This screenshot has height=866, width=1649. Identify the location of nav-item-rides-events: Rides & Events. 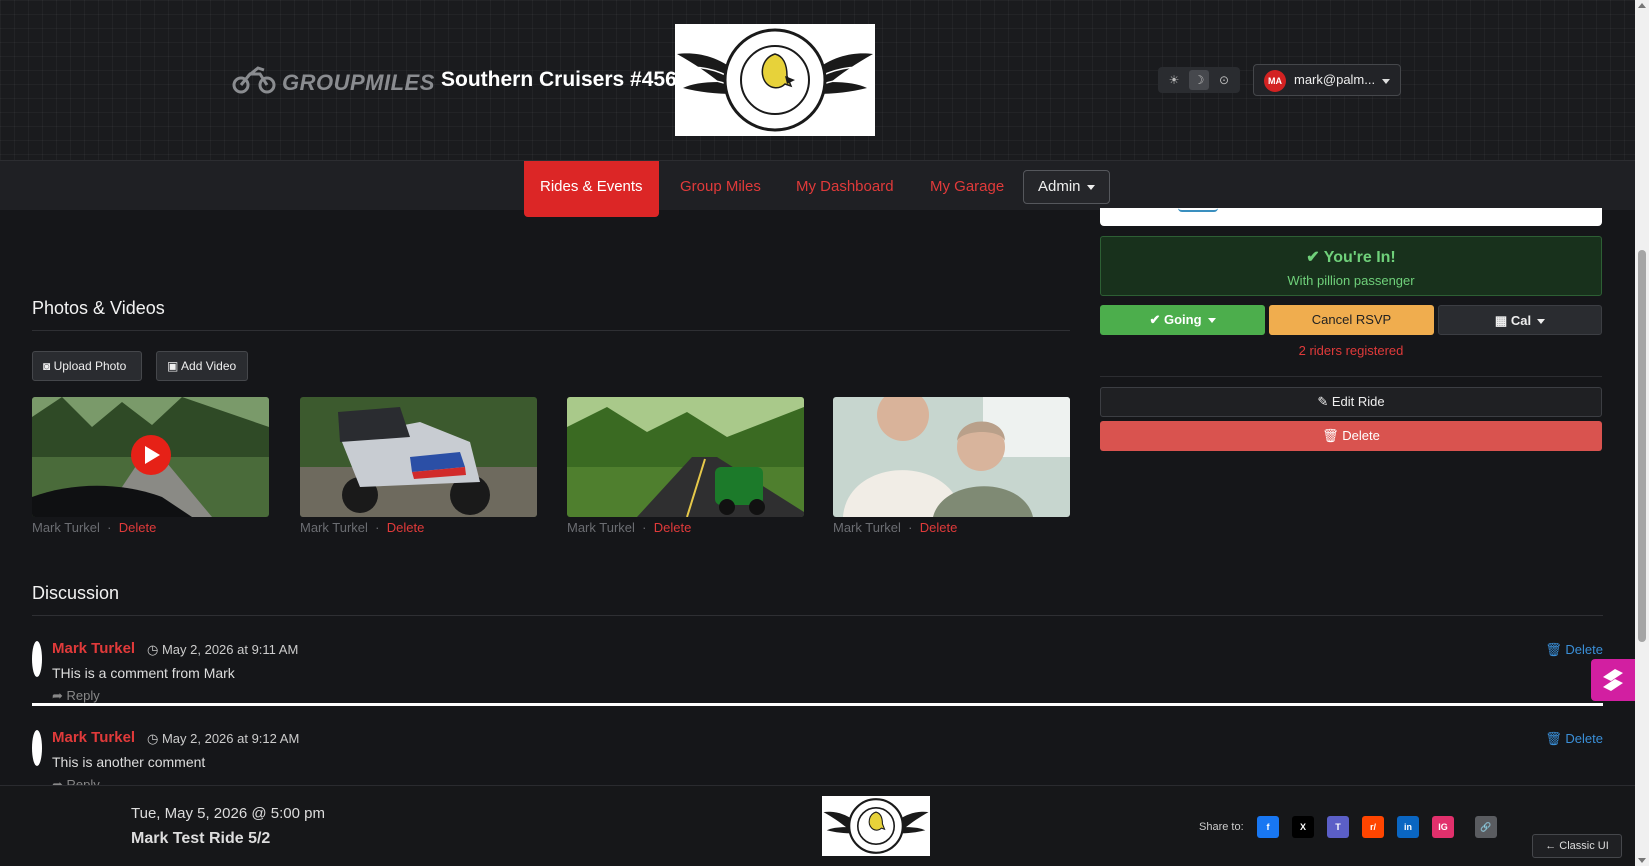
(591, 189).